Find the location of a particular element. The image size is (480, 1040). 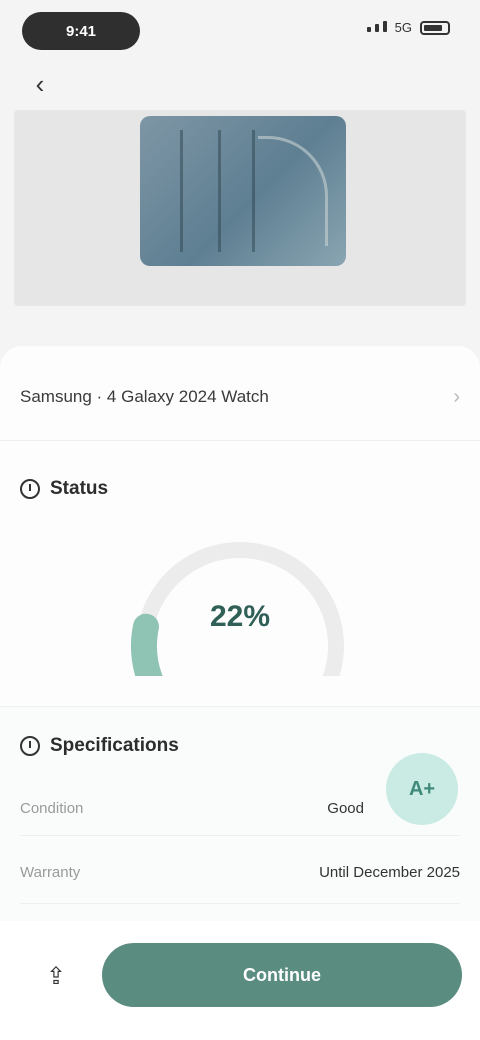

gauge-section-label: Status is located at coordinates (79, 488).